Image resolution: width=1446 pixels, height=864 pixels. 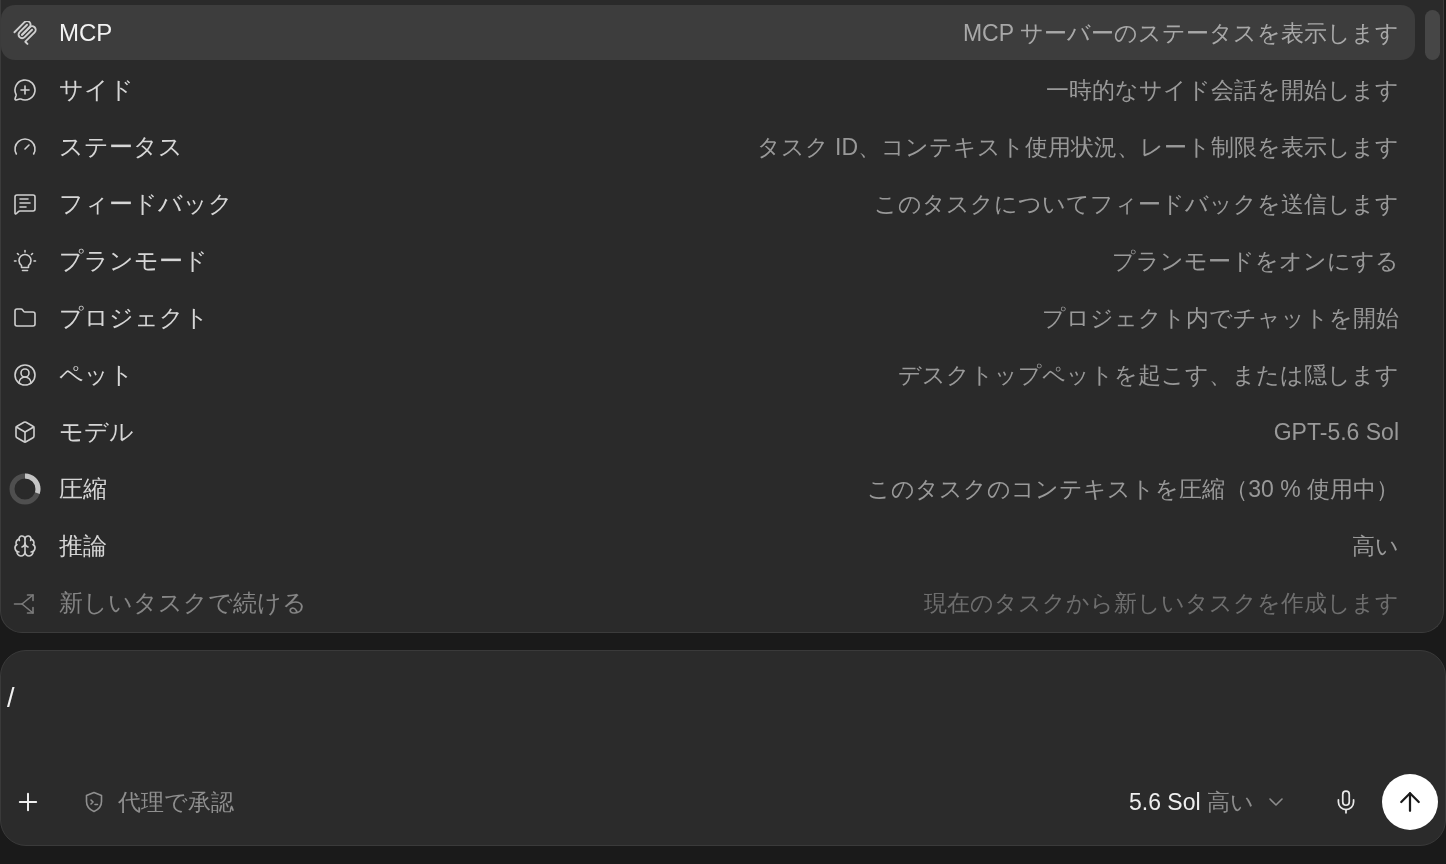 I want to click on command-label: ステータス, so click(x=121, y=146).